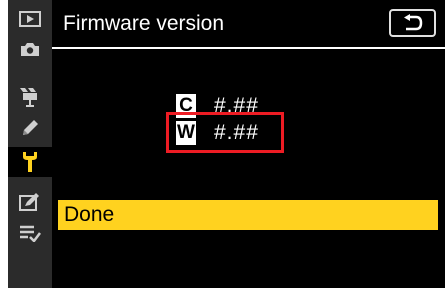  Describe the element at coordinates (30, 19) in the screenshot. I see `playback-icon` at that location.